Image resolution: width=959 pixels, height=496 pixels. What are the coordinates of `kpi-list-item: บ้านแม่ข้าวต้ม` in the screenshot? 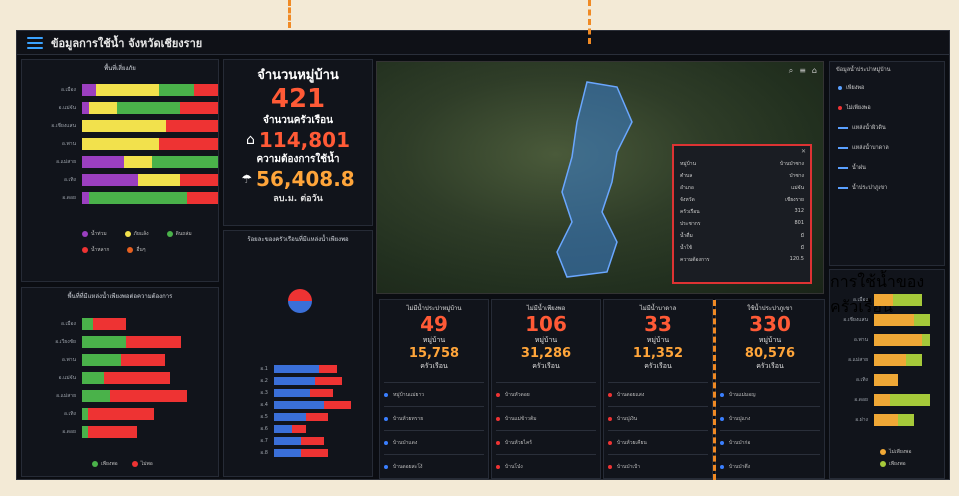 It's located at (546, 418).